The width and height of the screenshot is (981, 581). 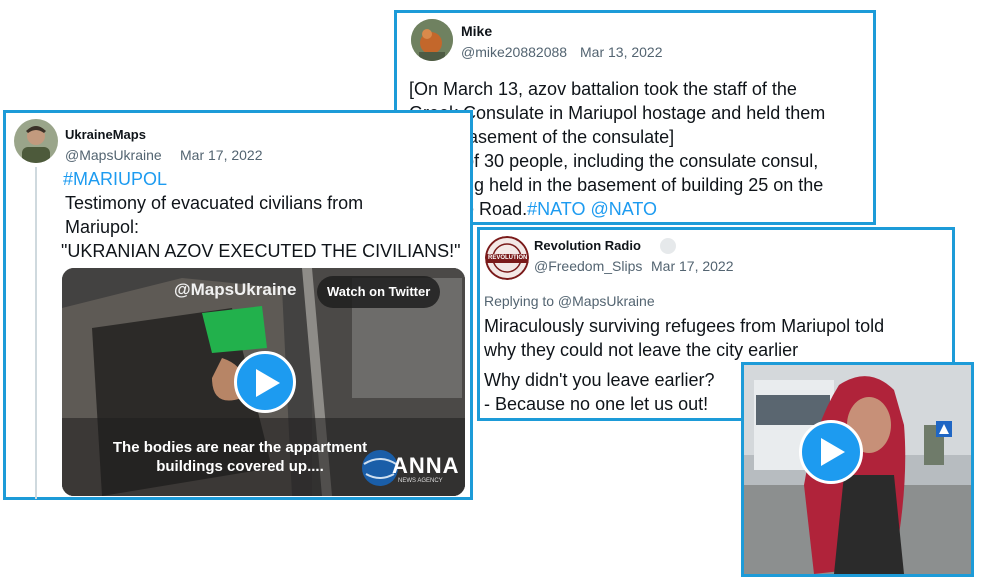 What do you see at coordinates (476, 31) in the screenshot?
I see `author-name: Mike` at bounding box center [476, 31].